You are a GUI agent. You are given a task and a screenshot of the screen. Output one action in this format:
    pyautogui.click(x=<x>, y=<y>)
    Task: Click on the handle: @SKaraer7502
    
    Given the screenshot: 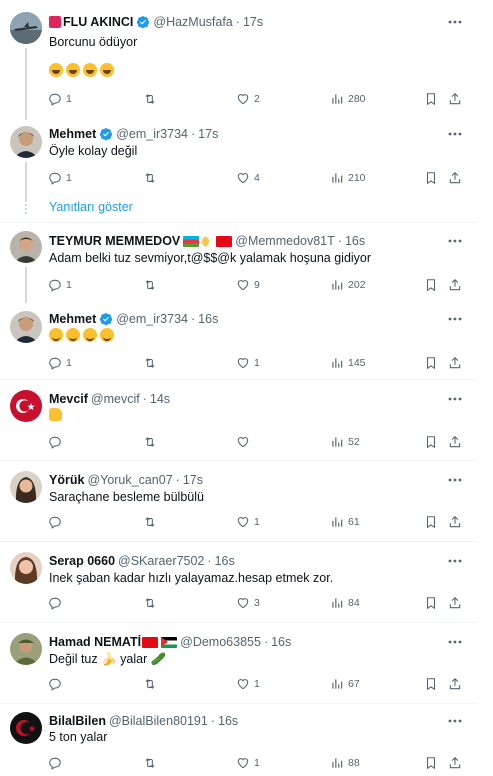 What is the action you would take?
    pyautogui.click(x=161, y=561)
    